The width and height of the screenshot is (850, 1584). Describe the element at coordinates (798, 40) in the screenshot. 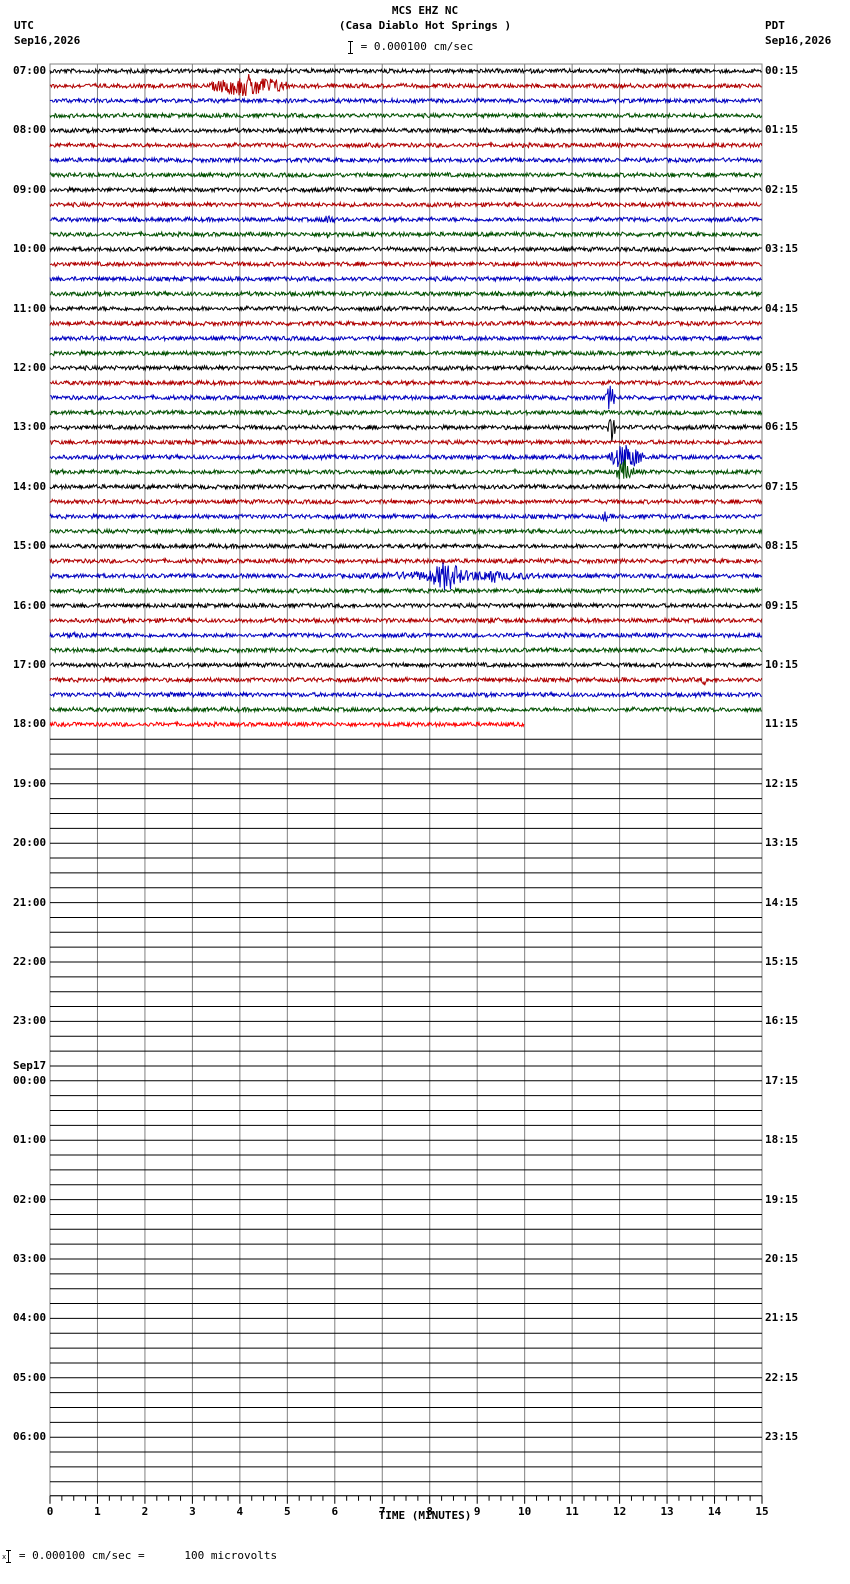

I see `right-date: Sep16,2026` at that location.